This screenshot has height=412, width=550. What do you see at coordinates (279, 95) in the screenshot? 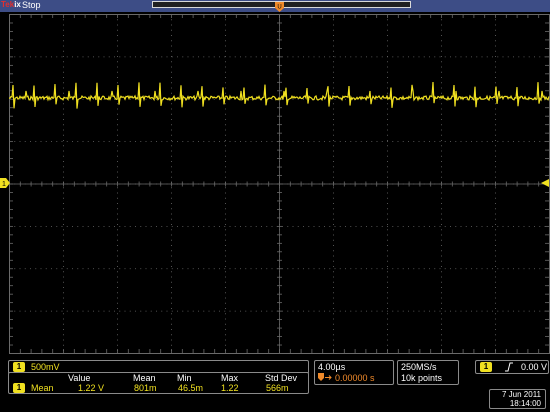
I see `channel-1-waveform` at bounding box center [279, 95].